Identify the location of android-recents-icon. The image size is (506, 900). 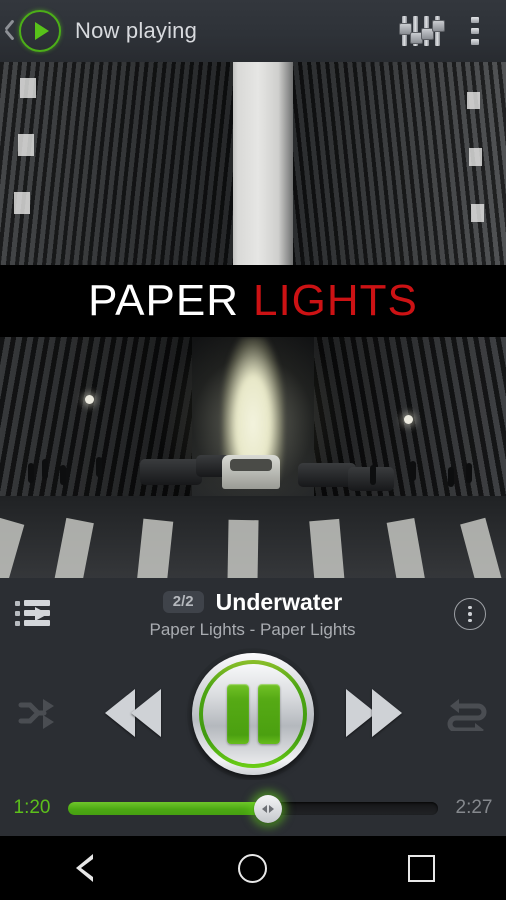
(422, 868).